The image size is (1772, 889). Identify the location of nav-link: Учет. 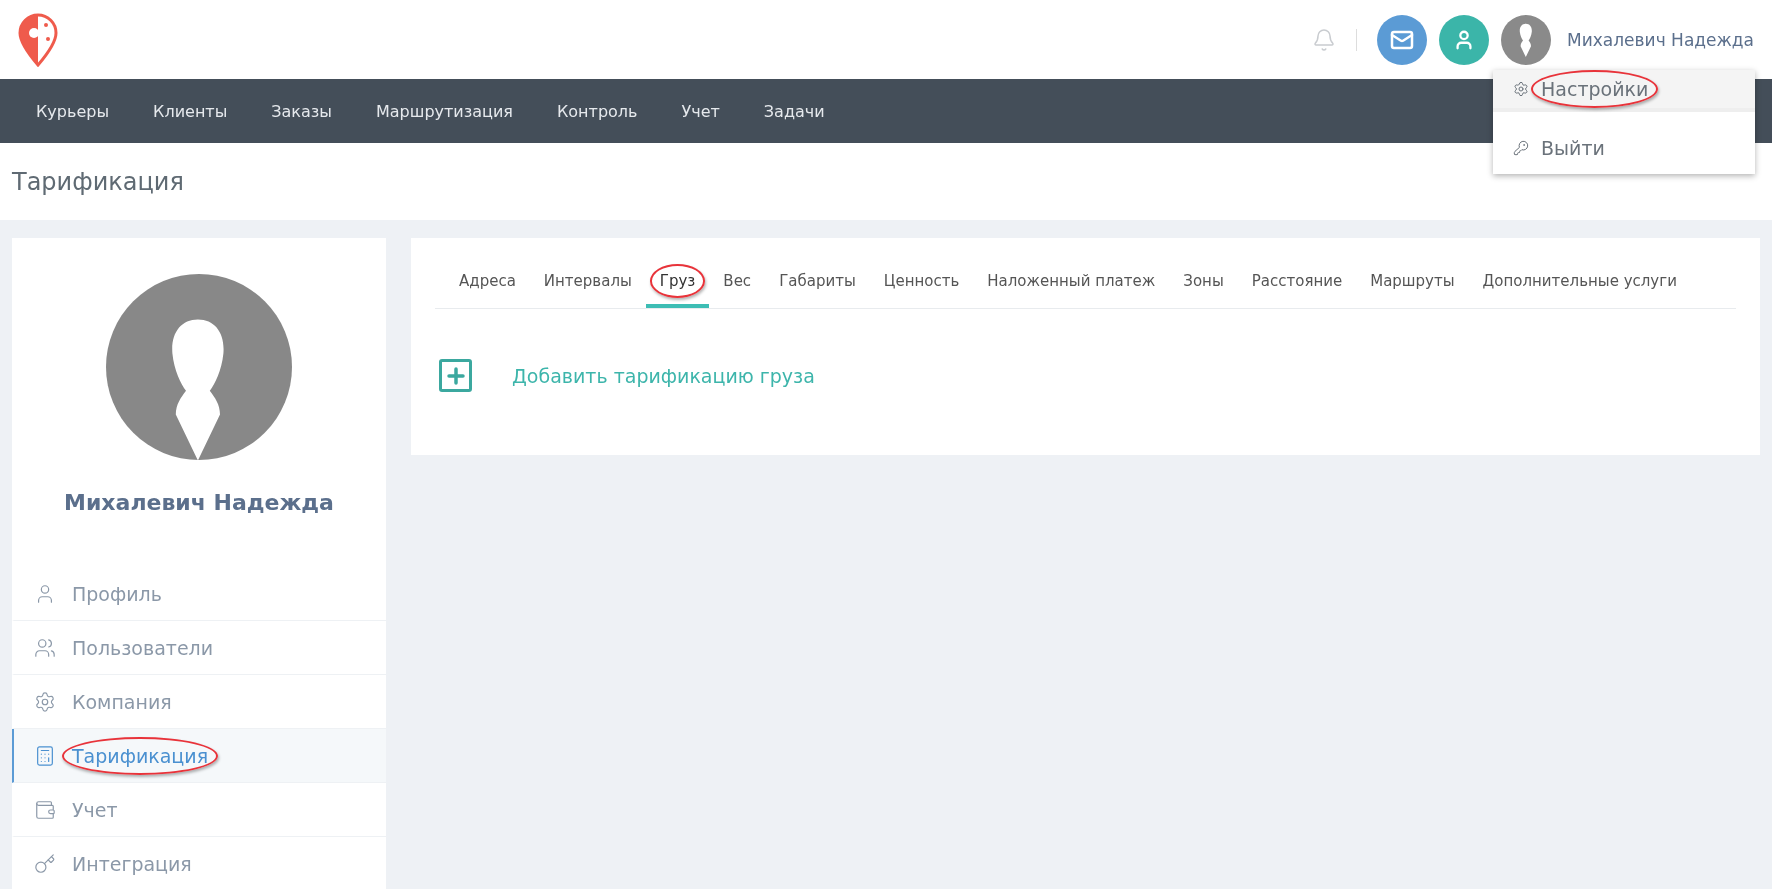
(700, 111).